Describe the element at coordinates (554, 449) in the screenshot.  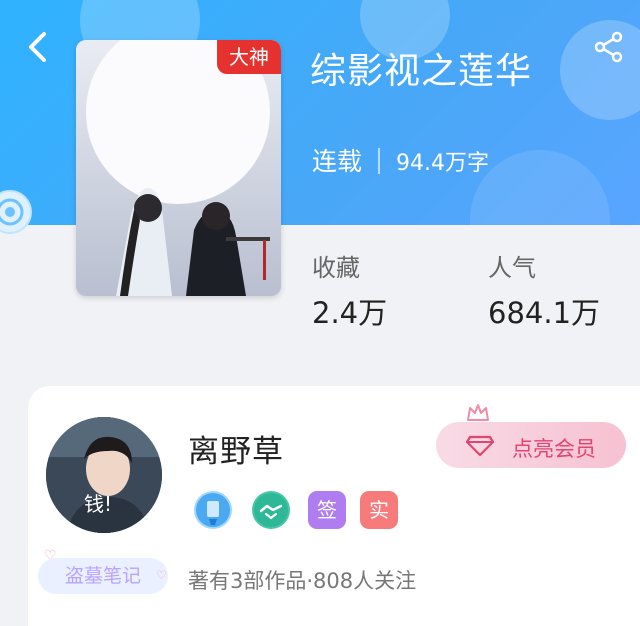
I see `vip-button-label: 点亮会员` at that location.